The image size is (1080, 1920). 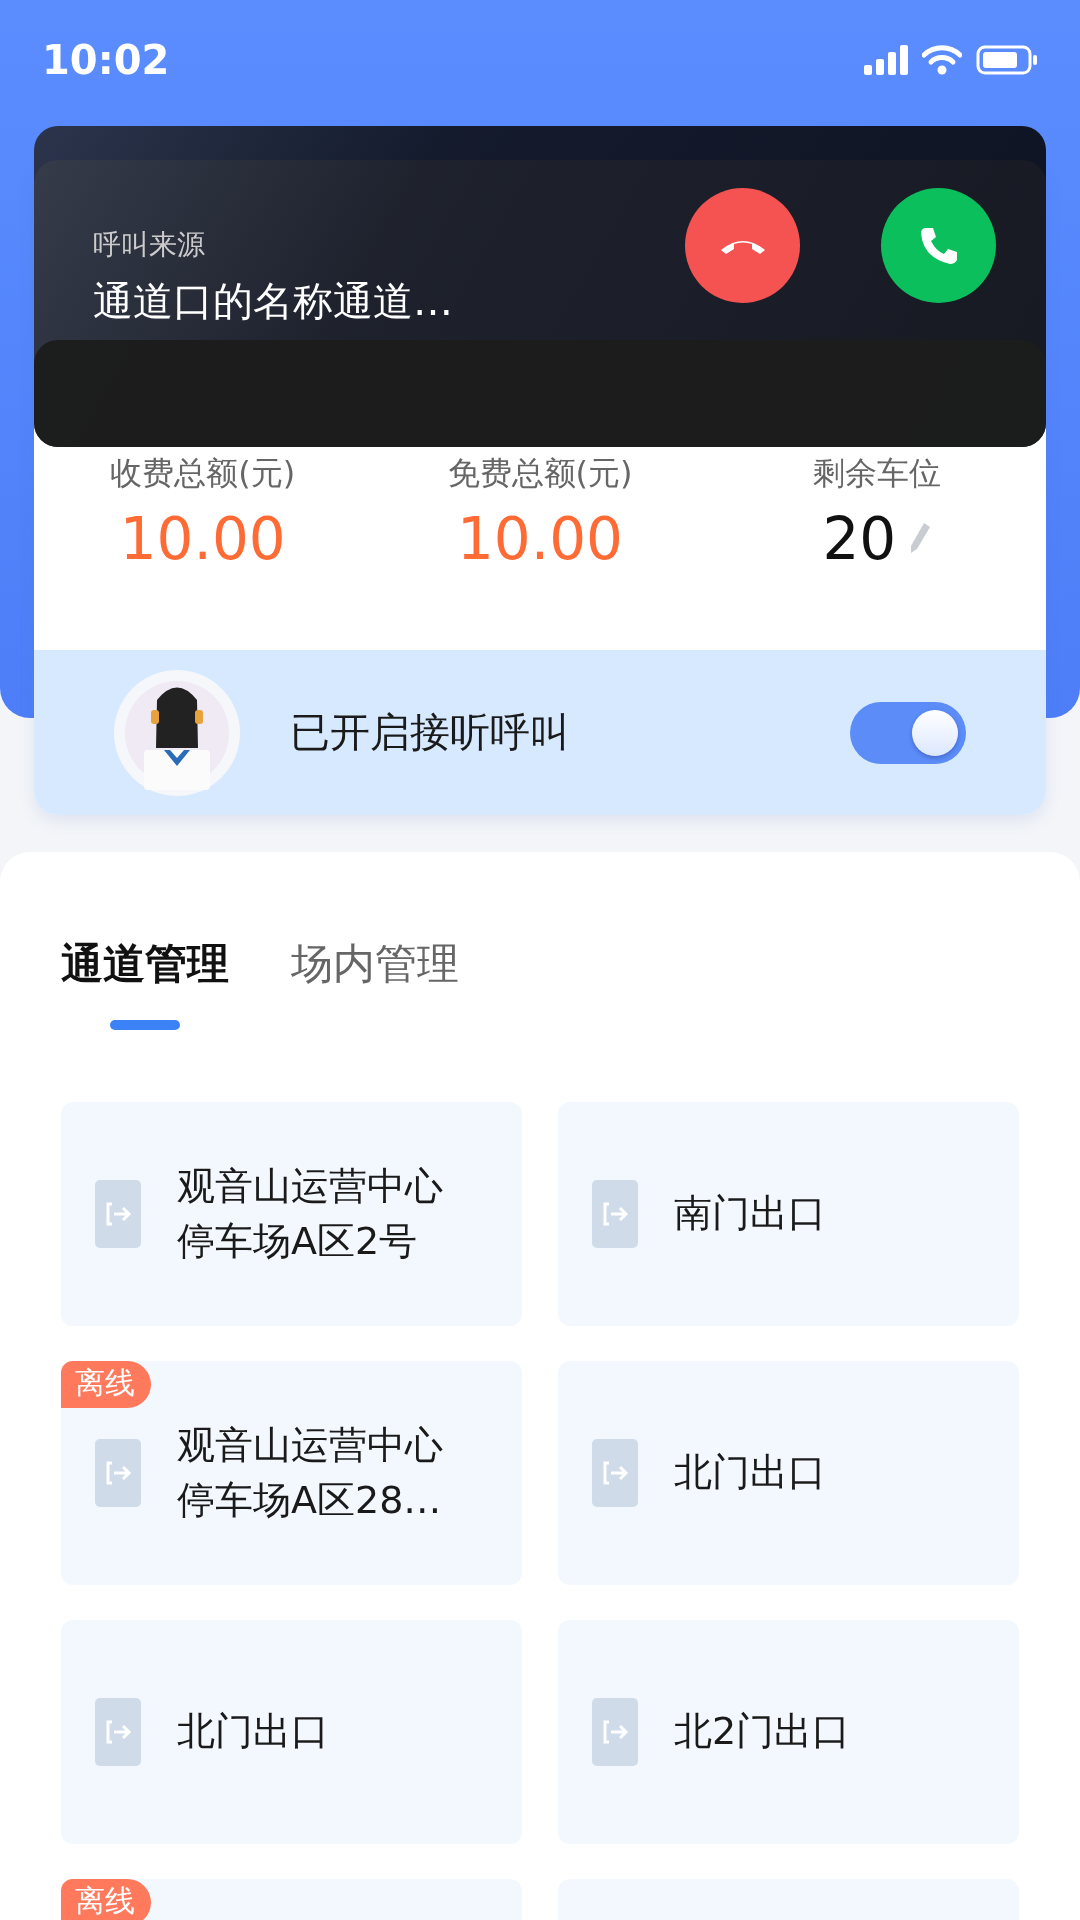 I want to click on channel-name: 北2门出口, so click(x=762, y=1732).